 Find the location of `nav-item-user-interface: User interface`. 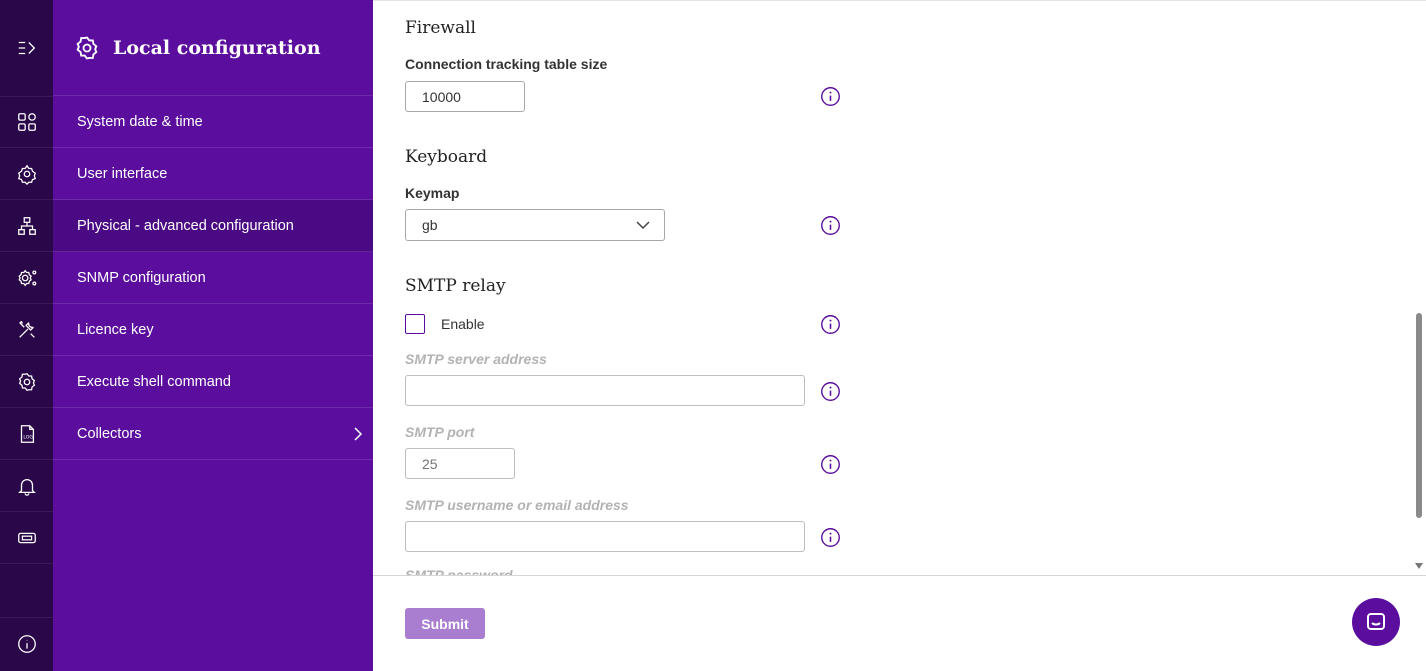

nav-item-user-interface: User interface is located at coordinates (213, 174).